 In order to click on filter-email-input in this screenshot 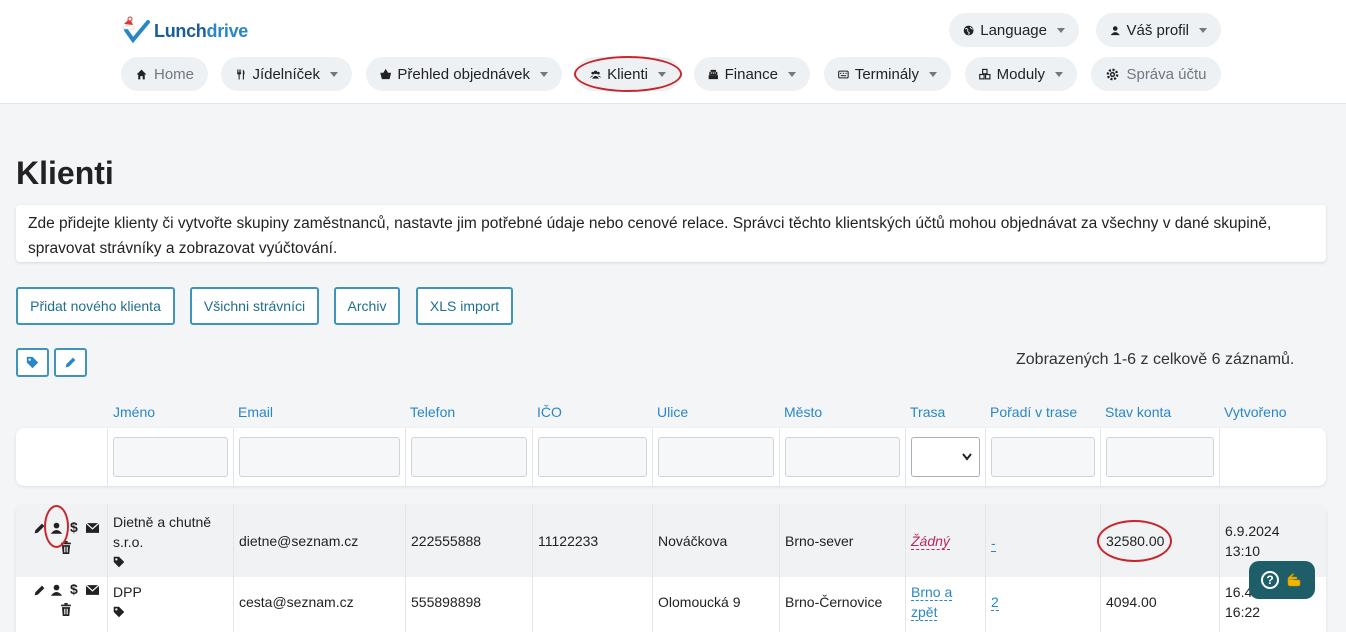, I will do `click(319, 457)`.